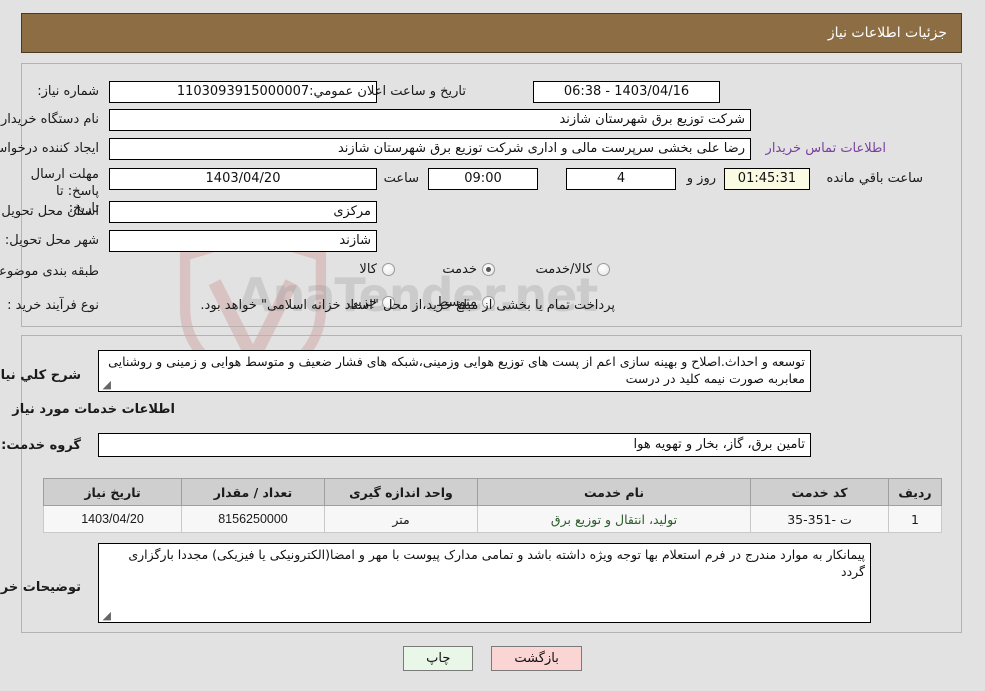 This screenshot has width=985, height=691. What do you see at coordinates (401, 519) in the screenshot?
I see `cell-unit: متر` at bounding box center [401, 519].